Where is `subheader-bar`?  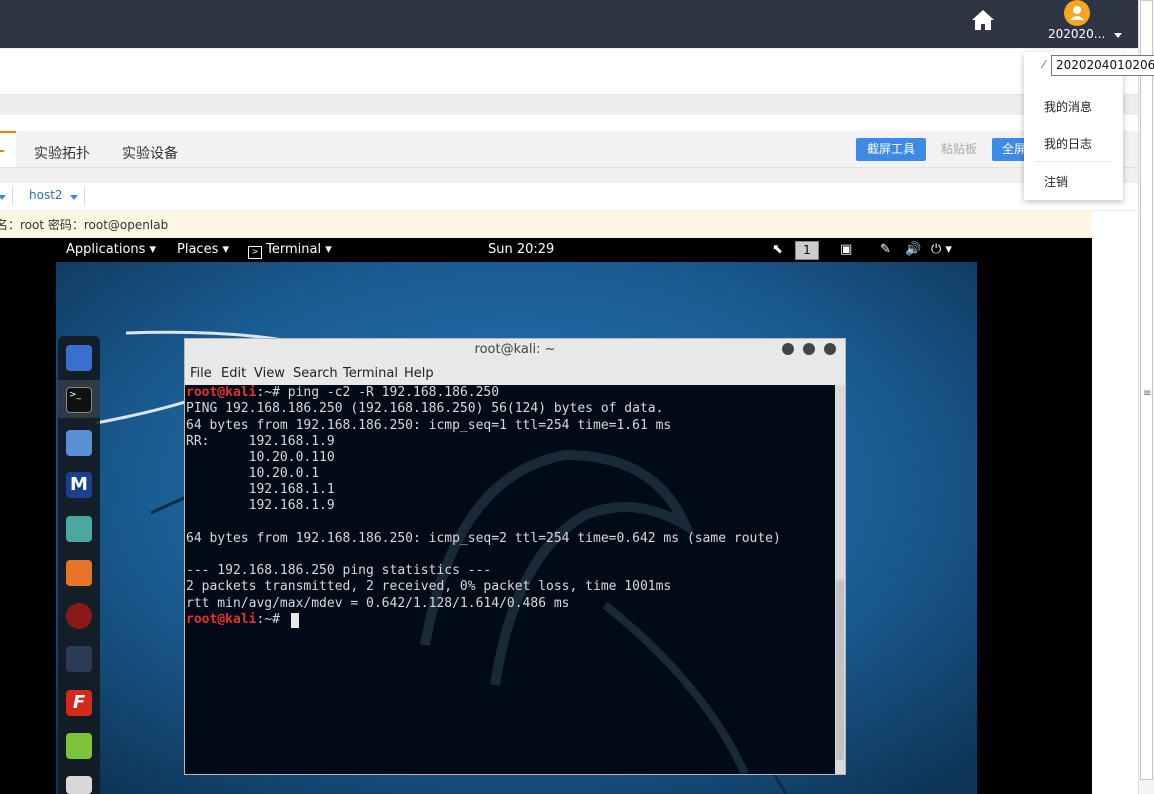 subheader-bar is located at coordinates (569, 72).